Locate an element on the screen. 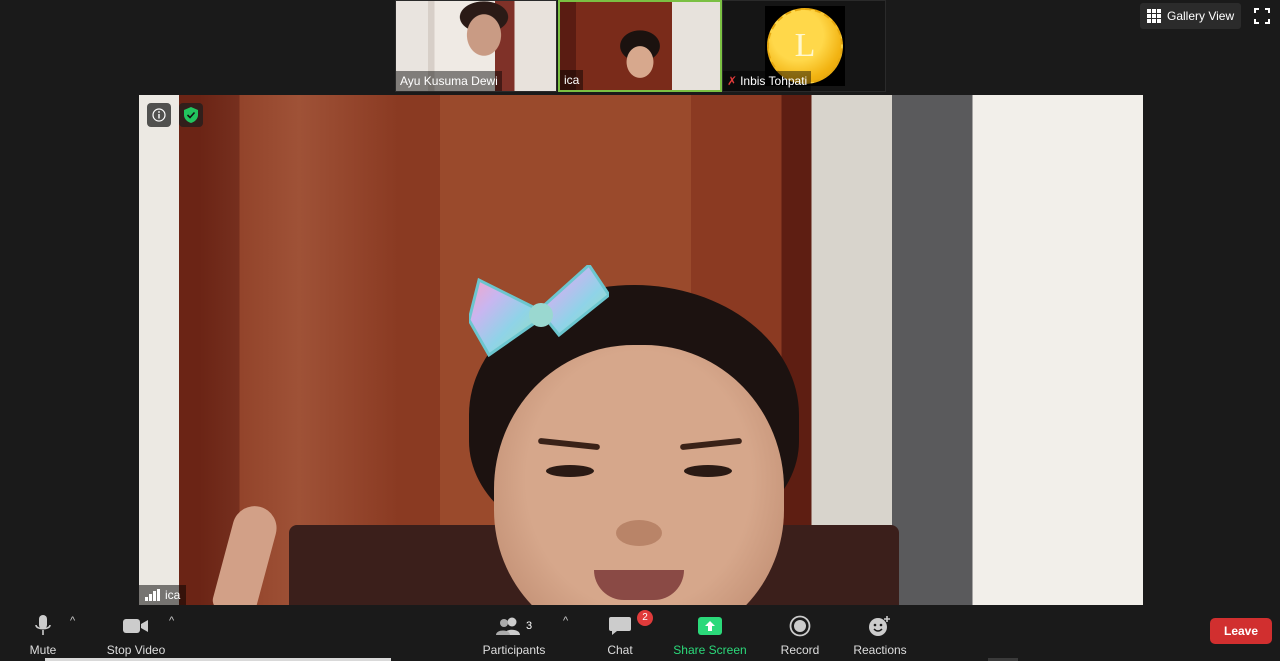  grid-icon is located at coordinates (1154, 16).